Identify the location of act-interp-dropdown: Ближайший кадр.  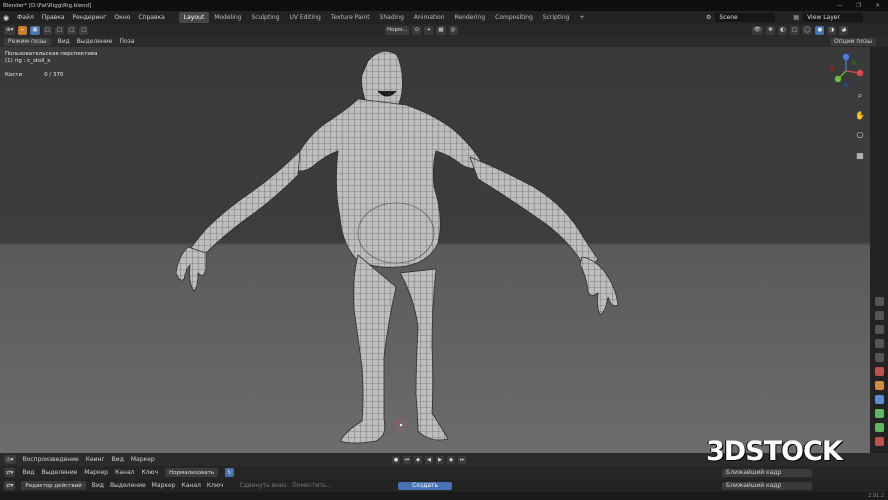
(767, 485).